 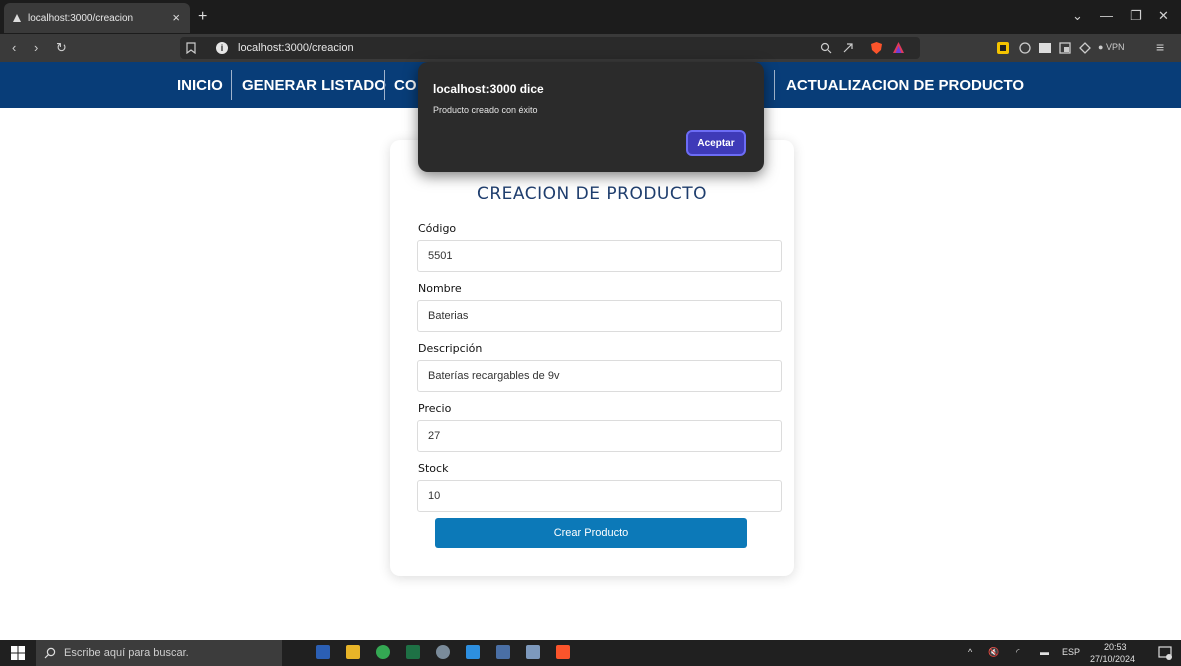 I want to click on taskbar-search: Escribe aquí para buscar., so click(x=159, y=653).